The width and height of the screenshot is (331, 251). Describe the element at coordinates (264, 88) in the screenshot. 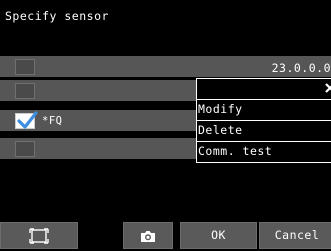

I see `context-menu-close` at that location.